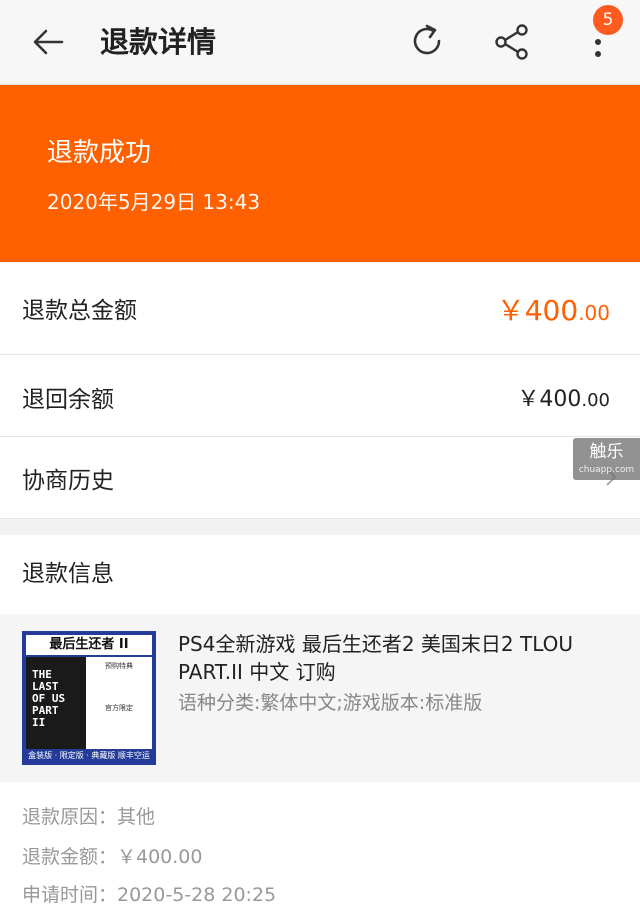  I want to click on thumbnail-title: 最后生还者 II, so click(89, 645).